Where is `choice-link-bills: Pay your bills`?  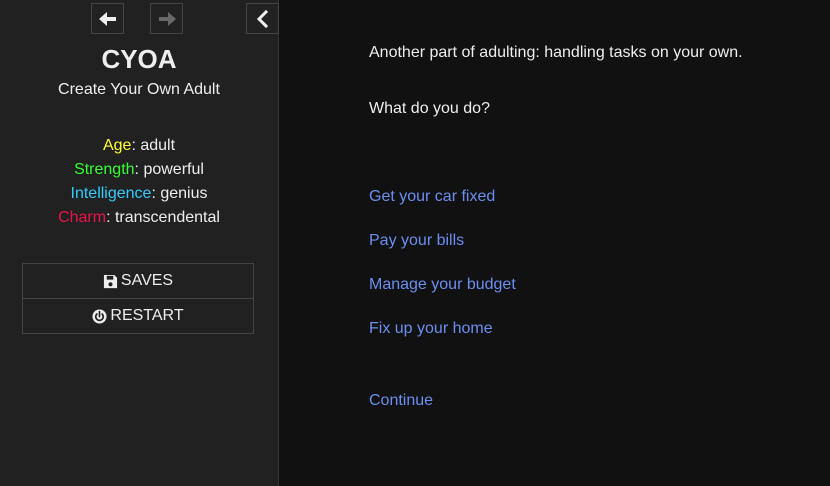 choice-link-bills: Pay your bills is located at coordinates (416, 241).